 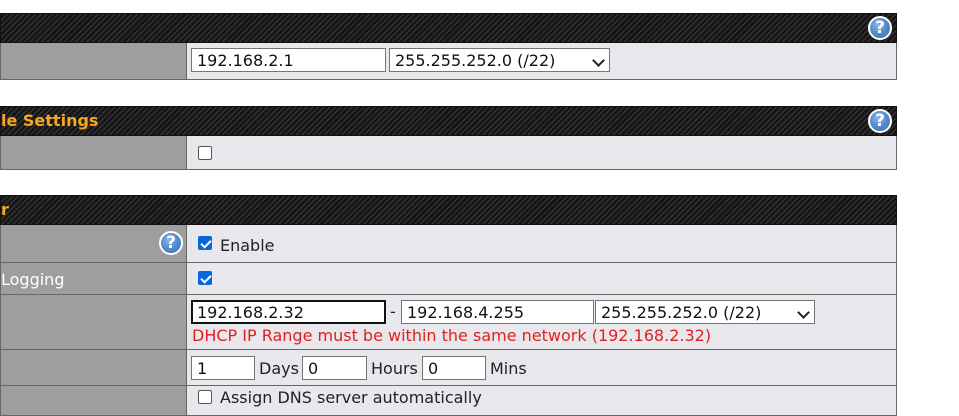 I want to click on dhcp-panel-header: r, so click(x=448, y=210).